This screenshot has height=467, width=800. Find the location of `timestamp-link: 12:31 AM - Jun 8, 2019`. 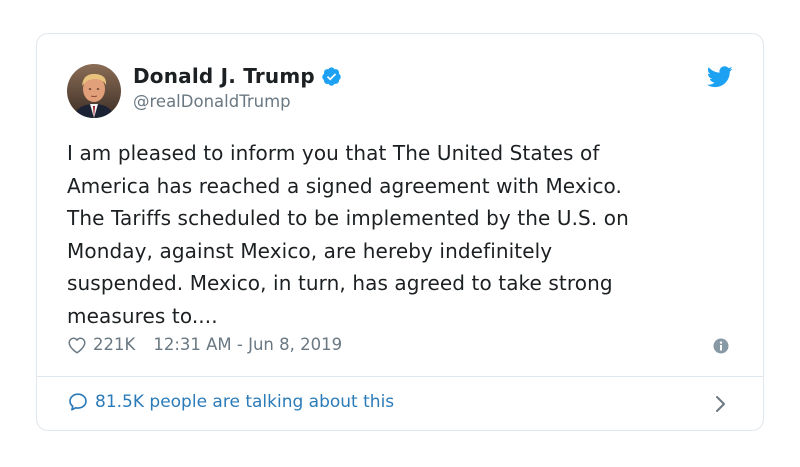

timestamp-link: 12:31 AM - Jun 8, 2019 is located at coordinates (247, 344).